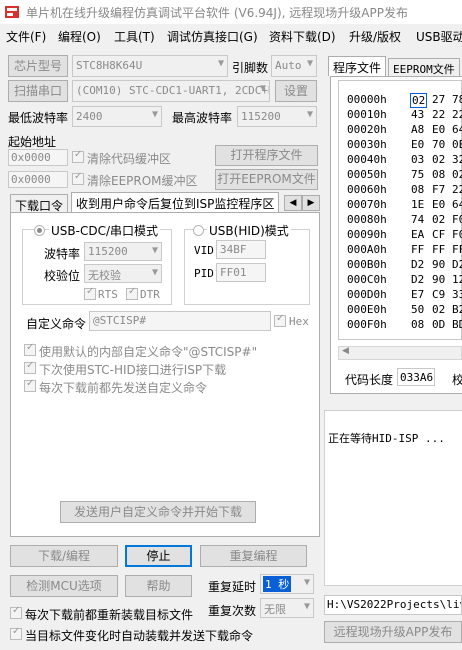 The image size is (462, 650). Describe the element at coordinates (134, 36) in the screenshot. I see `menu-tools: 工具(T)` at that location.